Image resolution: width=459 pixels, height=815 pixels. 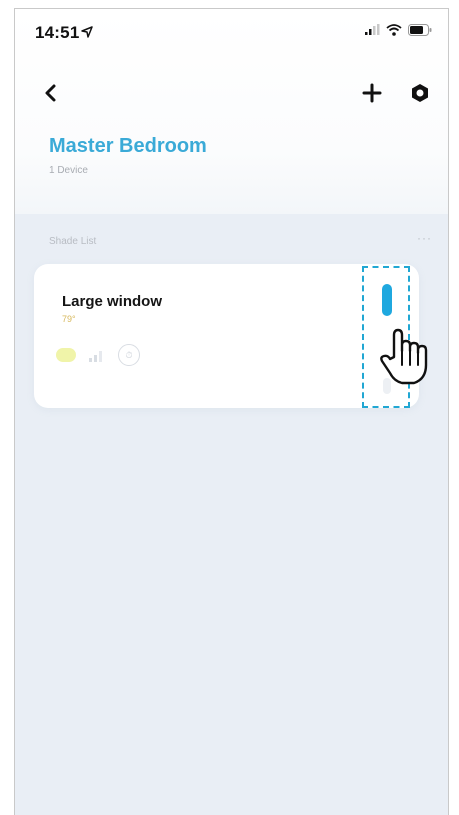 What do you see at coordinates (420, 93) in the screenshot?
I see `settings-gear-icon` at bounding box center [420, 93].